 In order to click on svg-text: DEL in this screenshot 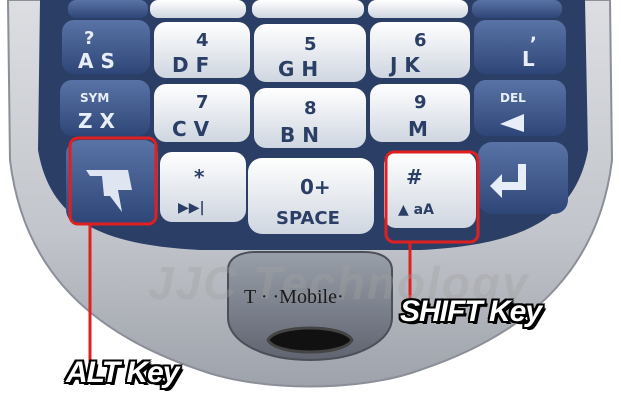, I will do `click(513, 98)`.